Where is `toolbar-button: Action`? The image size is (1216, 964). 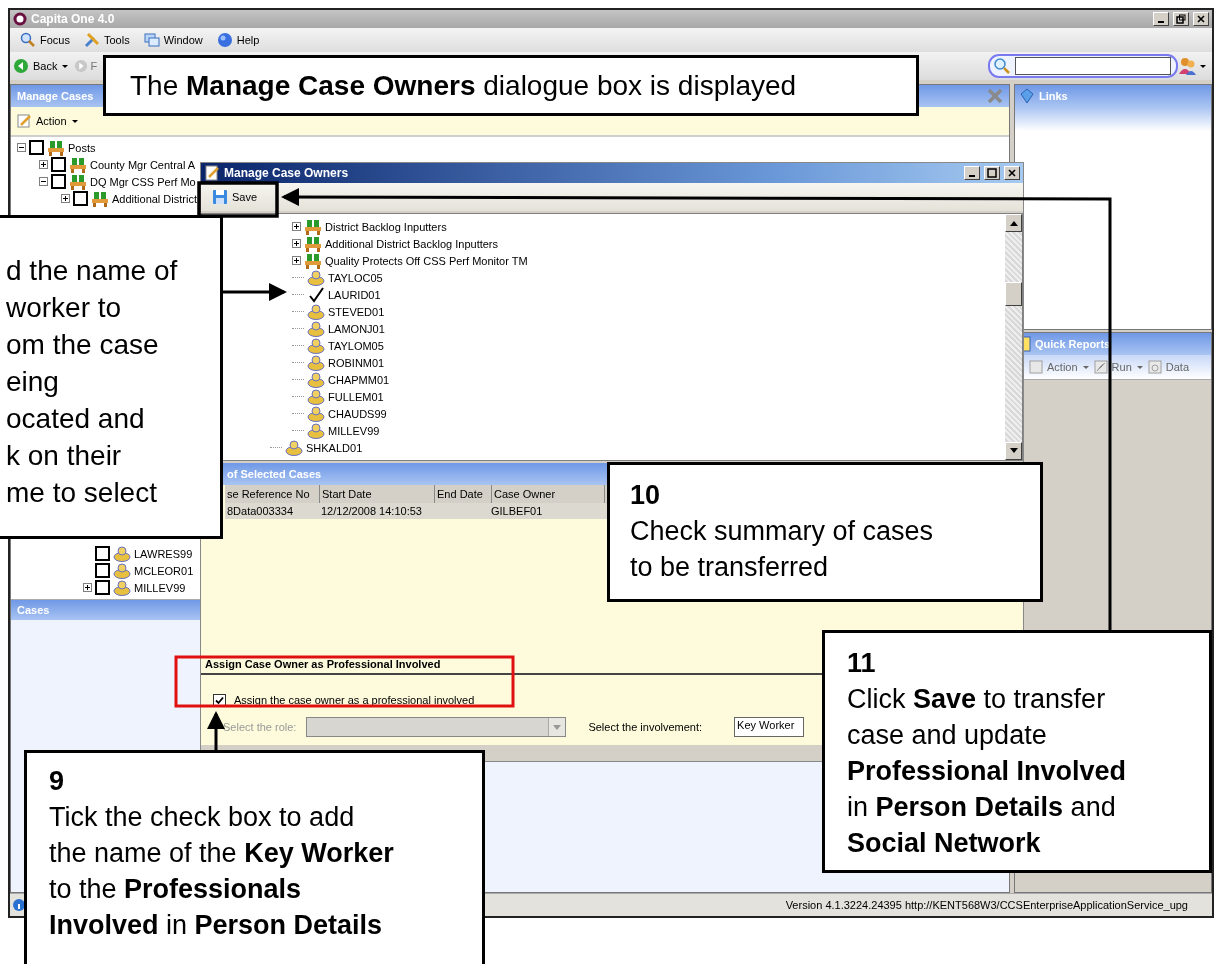
toolbar-button: Action is located at coordinates (1059, 367).